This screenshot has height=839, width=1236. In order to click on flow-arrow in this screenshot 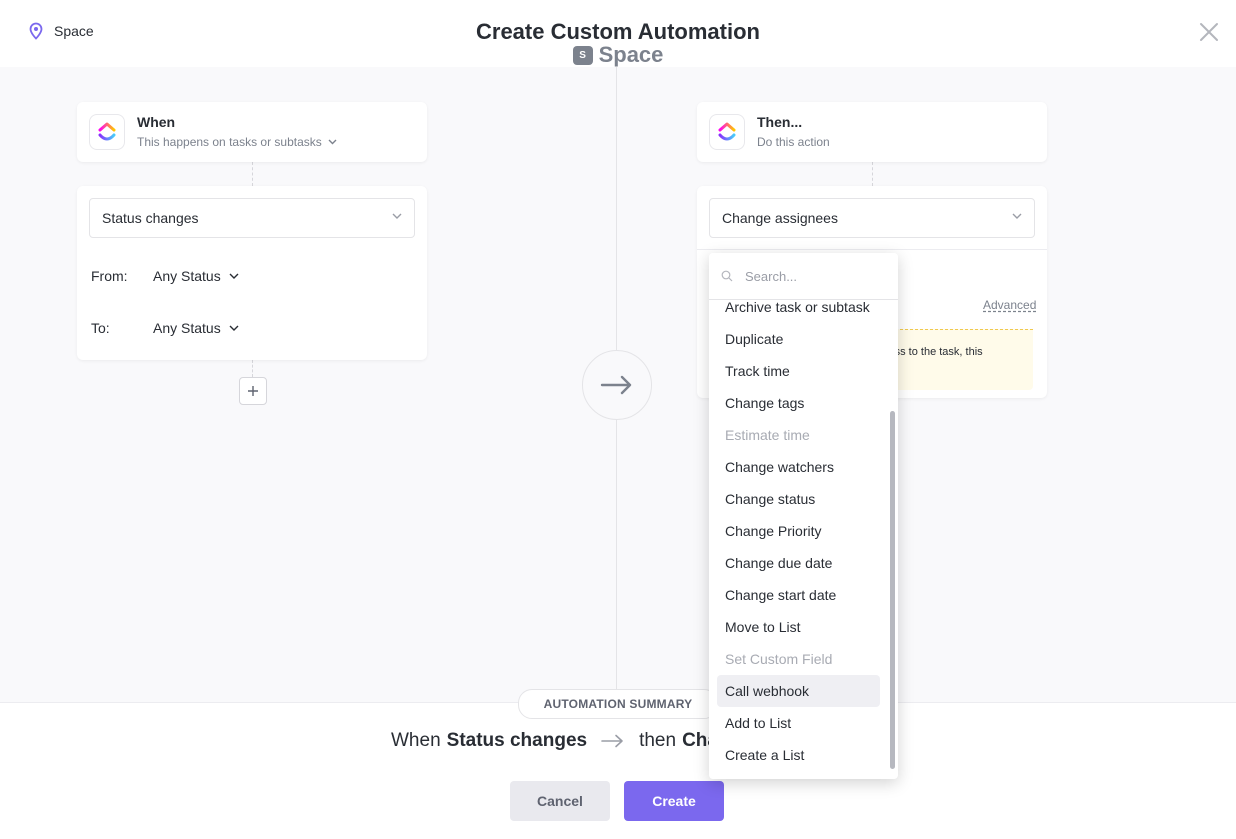, I will do `click(617, 385)`.